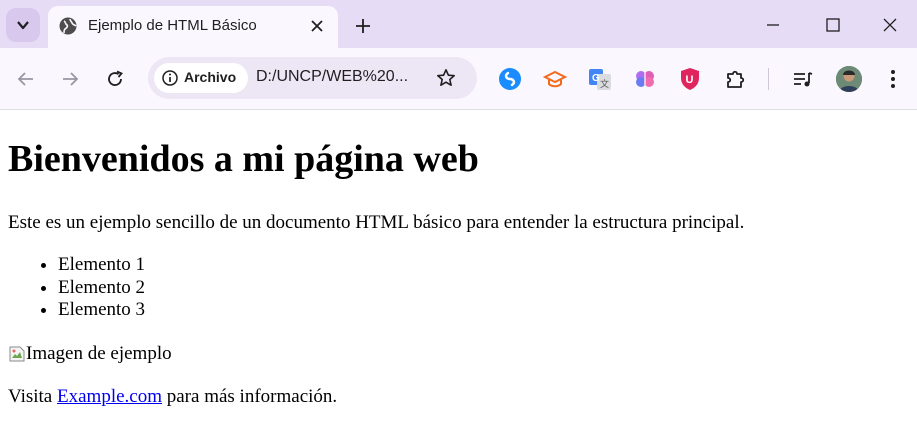 This screenshot has width=917, height=438. I want to click on media-queue-icon, so click(803, 79).